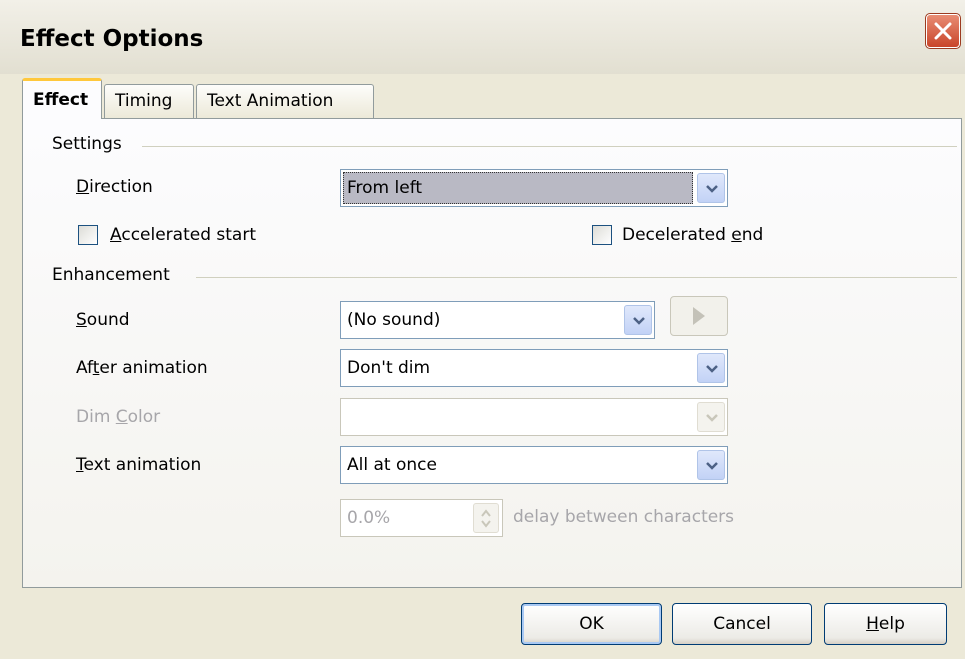 The height and width of the screenshot is (659, 965). I want to click on sound-dropdown-button, so click(638, 320).